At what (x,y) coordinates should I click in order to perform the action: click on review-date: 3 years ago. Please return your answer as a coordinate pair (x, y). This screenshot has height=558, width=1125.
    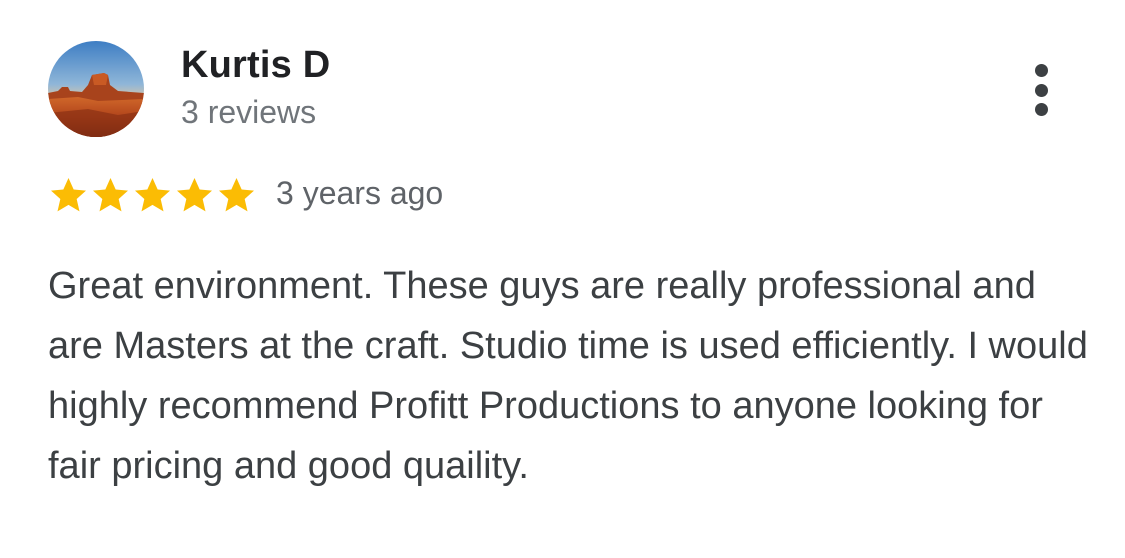
    Looking at the image, I should click on (360, 193).